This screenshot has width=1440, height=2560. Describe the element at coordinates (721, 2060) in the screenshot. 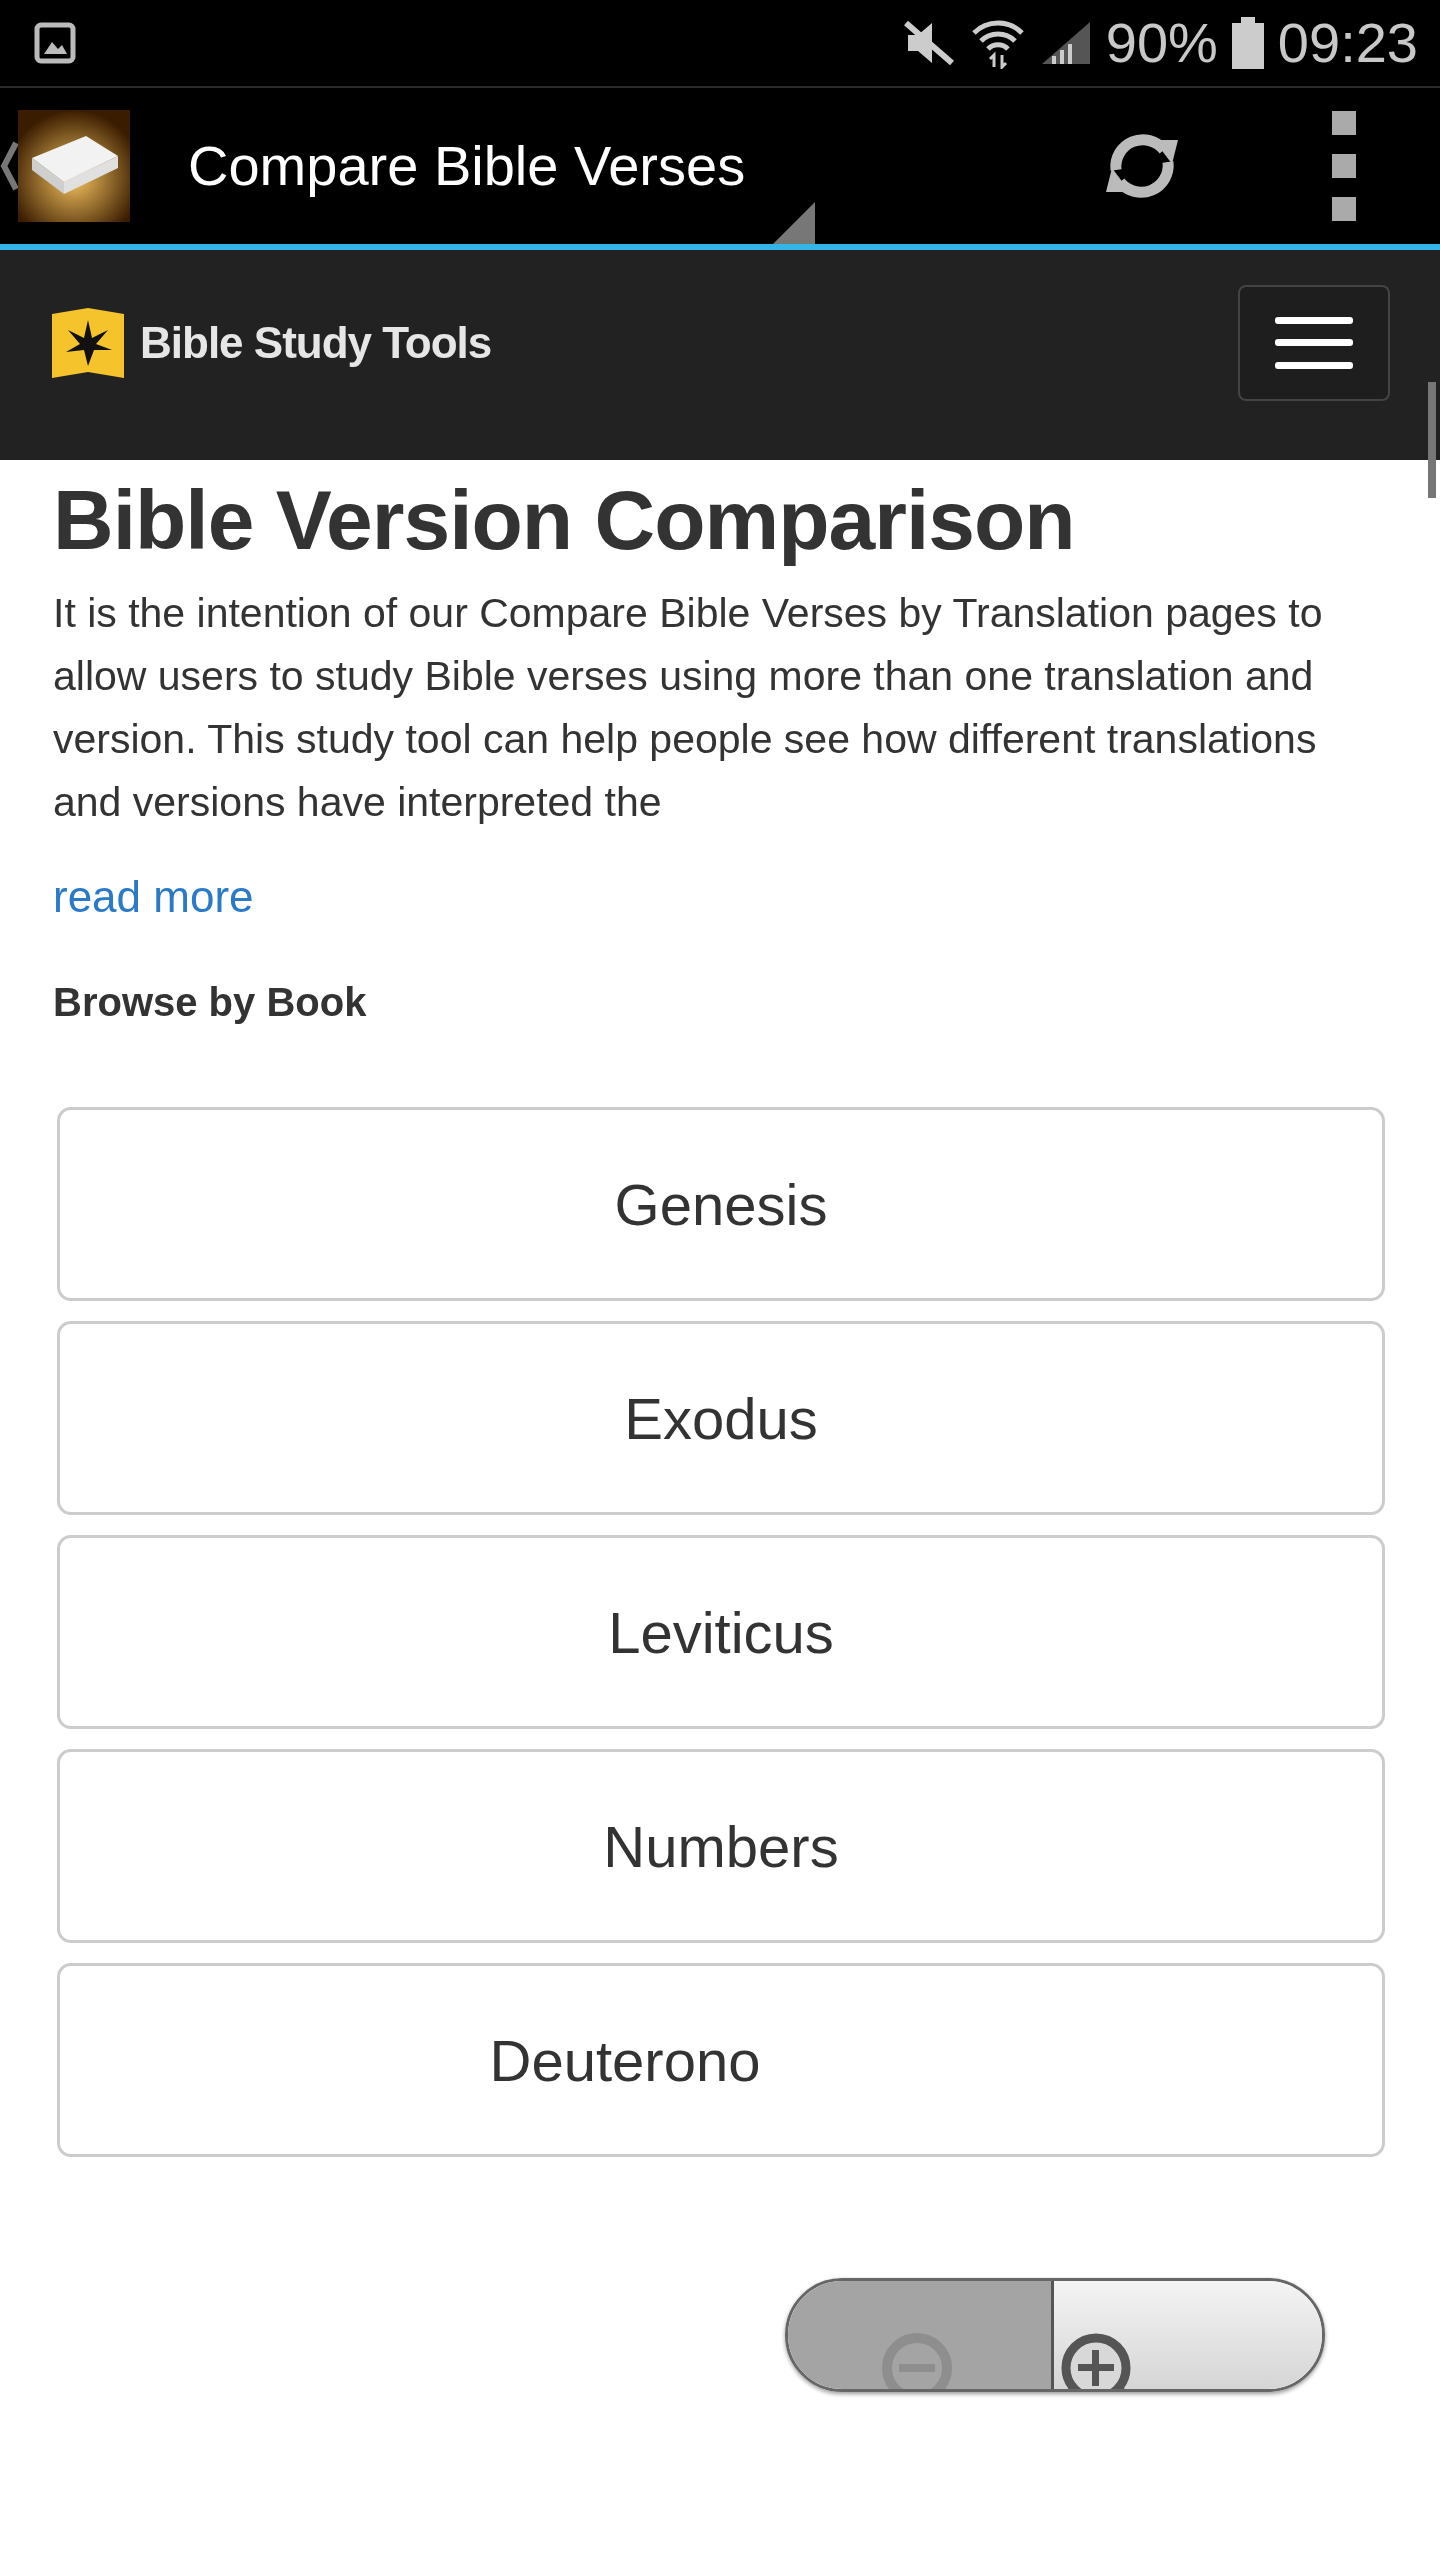

I see `book-button: Deuterono` at that location.